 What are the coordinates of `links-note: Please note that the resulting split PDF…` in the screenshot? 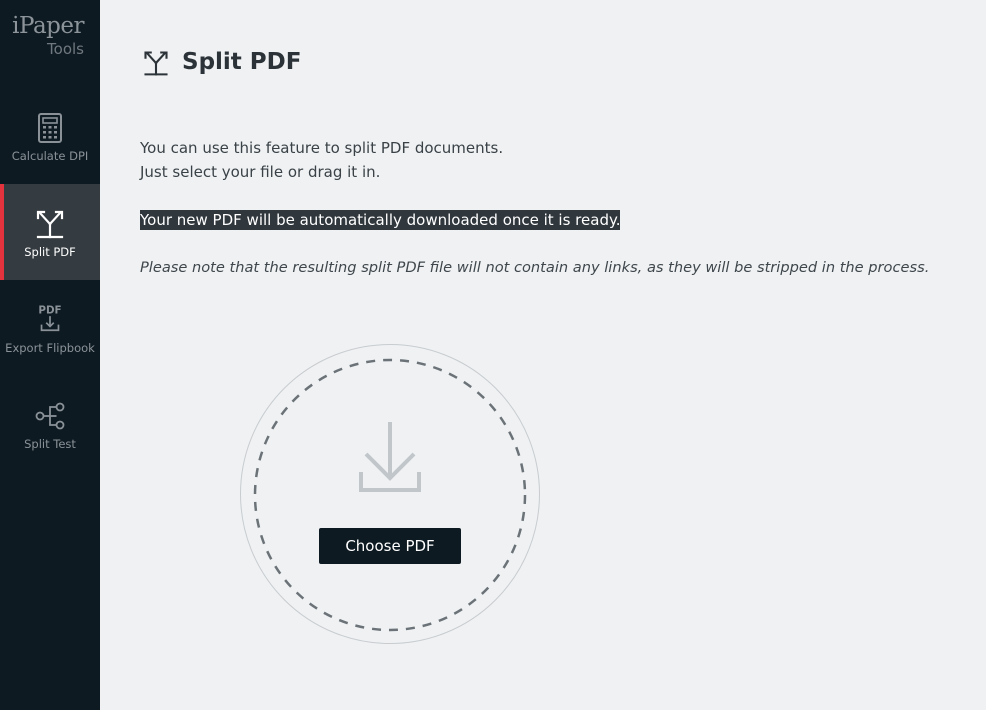 It's located at (535, 267).